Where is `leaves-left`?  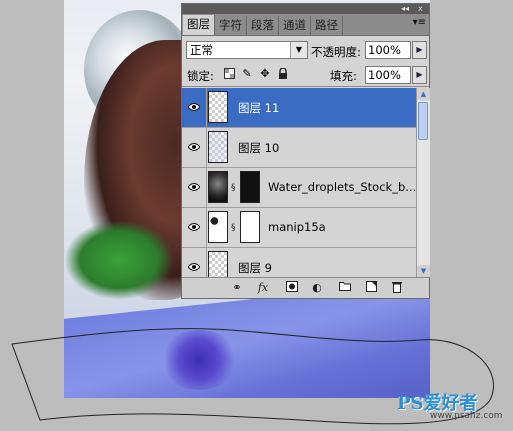 leaves-left is located at coordinates (119, 260).